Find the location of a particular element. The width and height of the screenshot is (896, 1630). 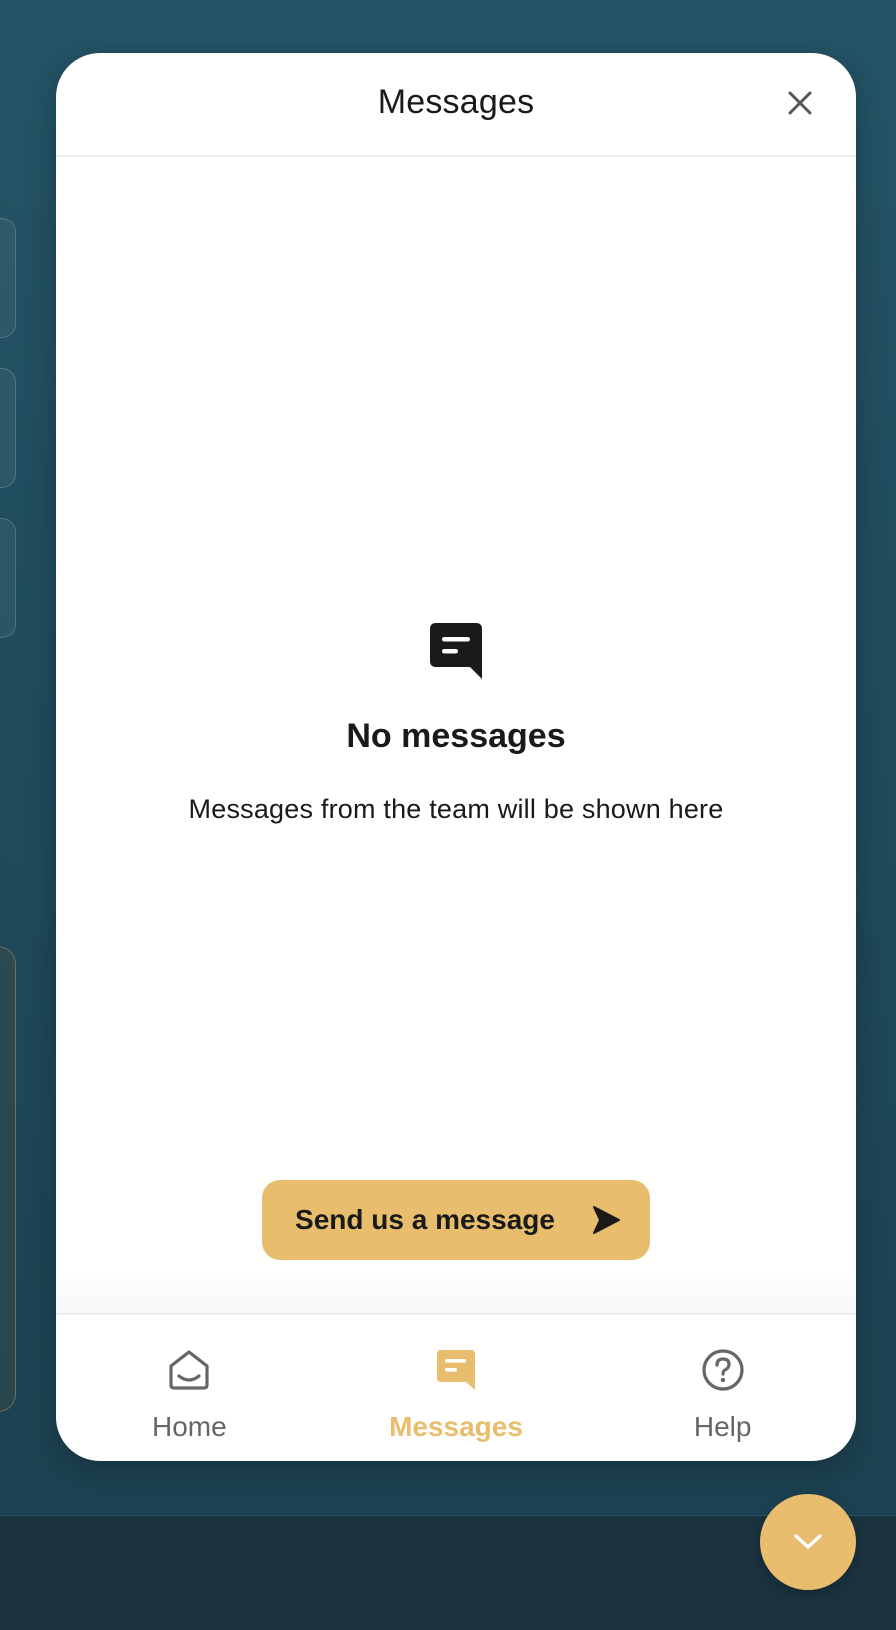

chevron-down-icon is located at coordinates (808, 1541).